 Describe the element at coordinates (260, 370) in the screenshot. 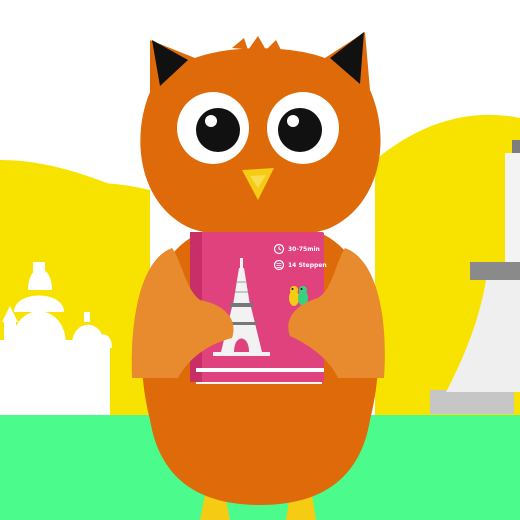

I see `book-page-line` at that location.